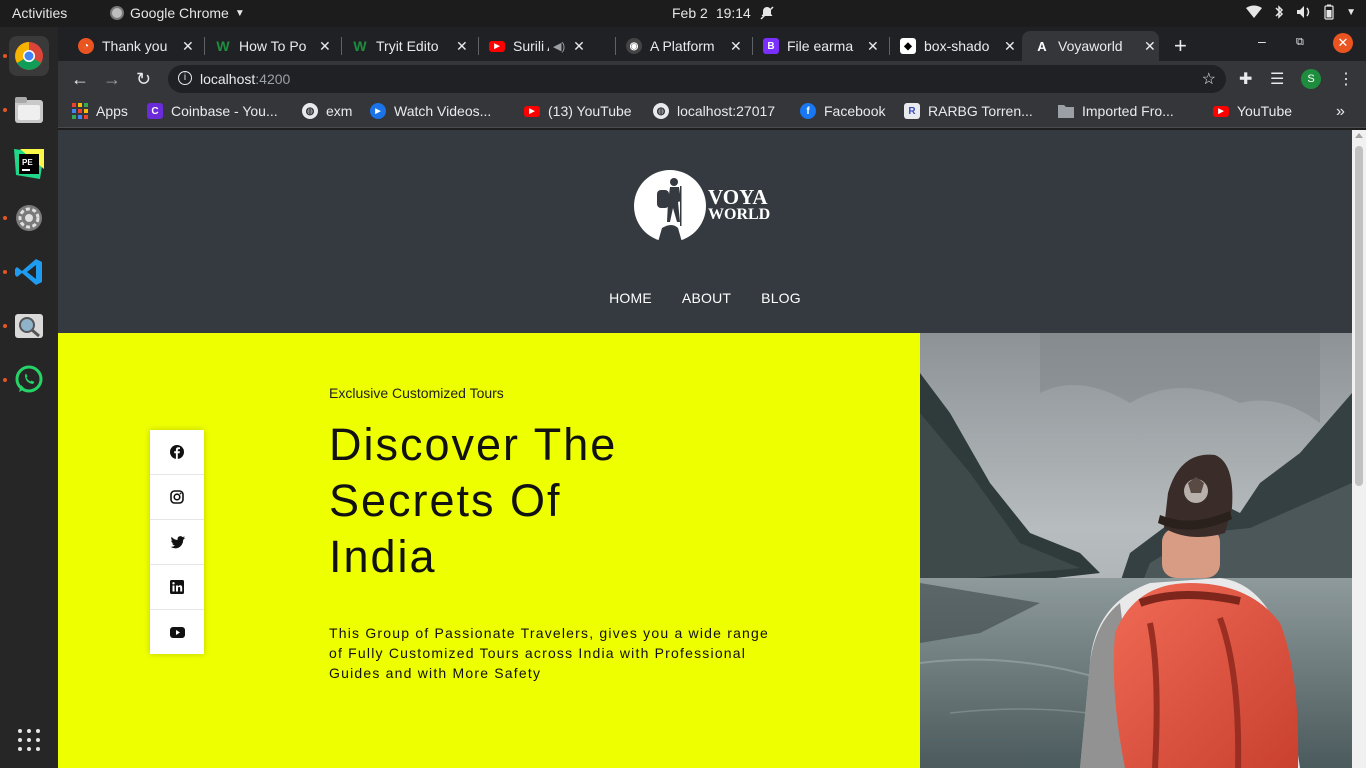 The width and height of the screenshot is (1366, 768). I want to click on scroll-up-arrow-icon, so click(1359, 135).